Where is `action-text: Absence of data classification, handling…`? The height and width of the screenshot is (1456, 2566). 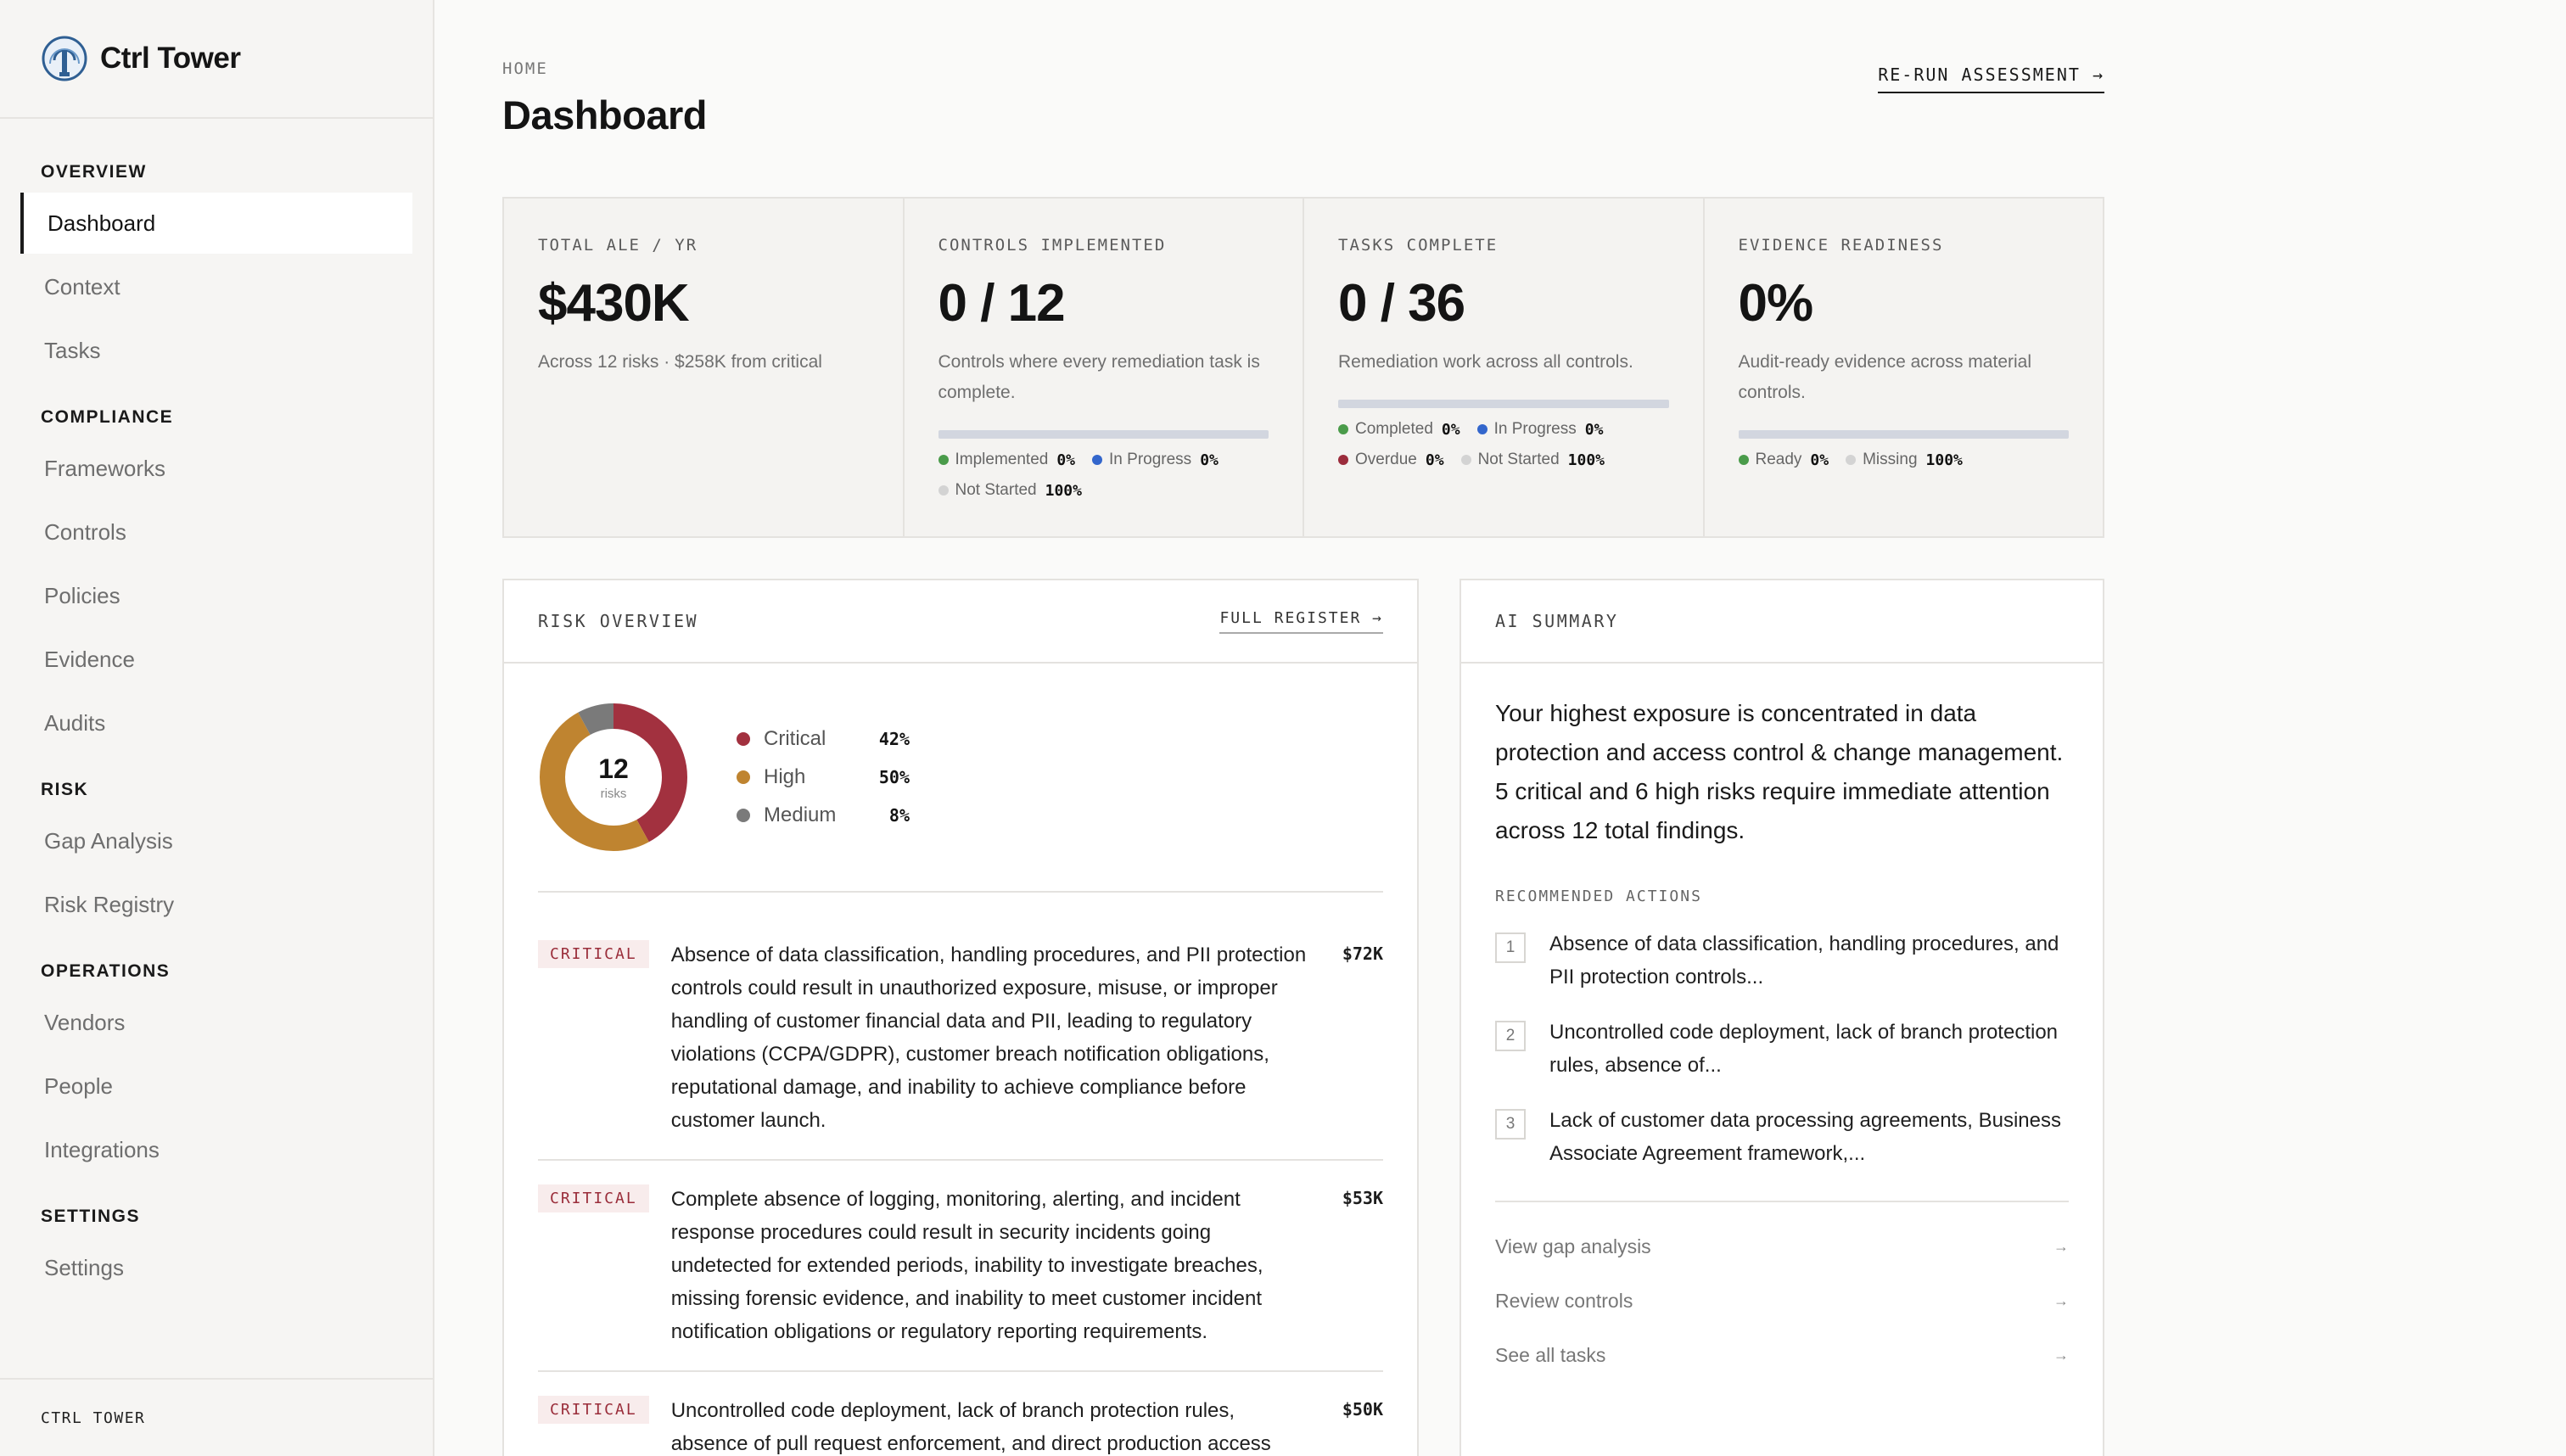 action-text: Absence of data classification, handling… is located at coordinates (1804, 960).